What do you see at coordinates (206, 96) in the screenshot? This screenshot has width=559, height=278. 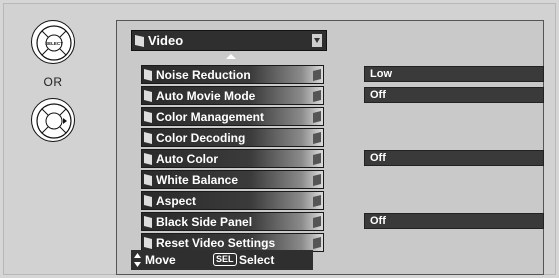 I see `menu-item-label: Auto Movie Mode` at bounding box center [206, 96].